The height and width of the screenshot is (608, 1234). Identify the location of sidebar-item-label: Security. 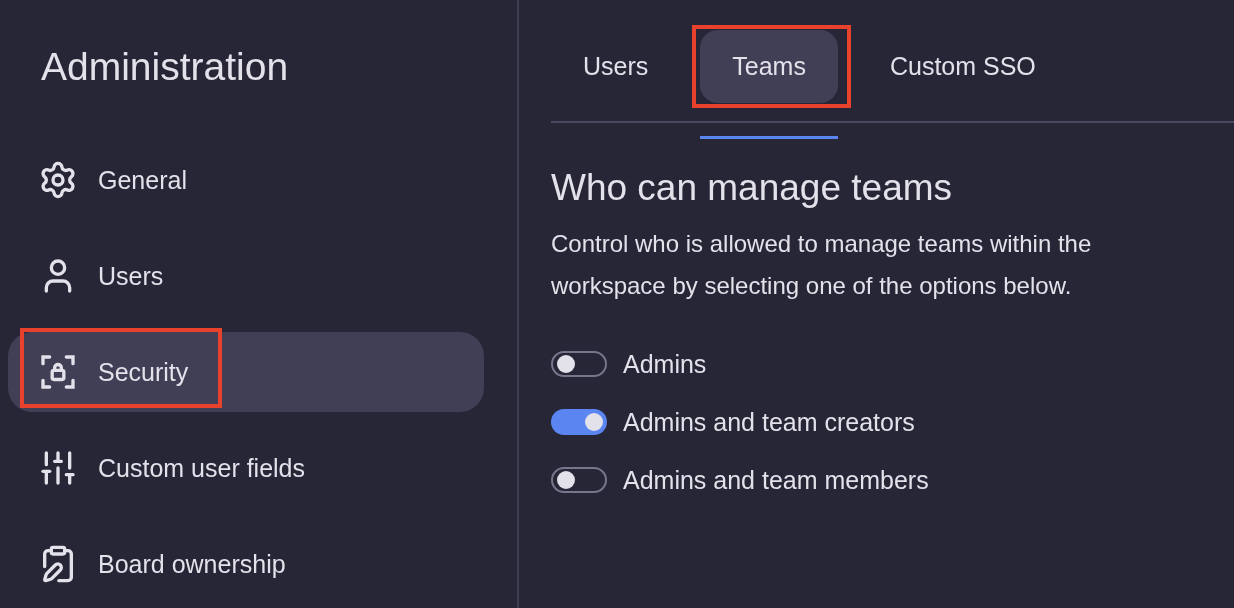
(143, 372).